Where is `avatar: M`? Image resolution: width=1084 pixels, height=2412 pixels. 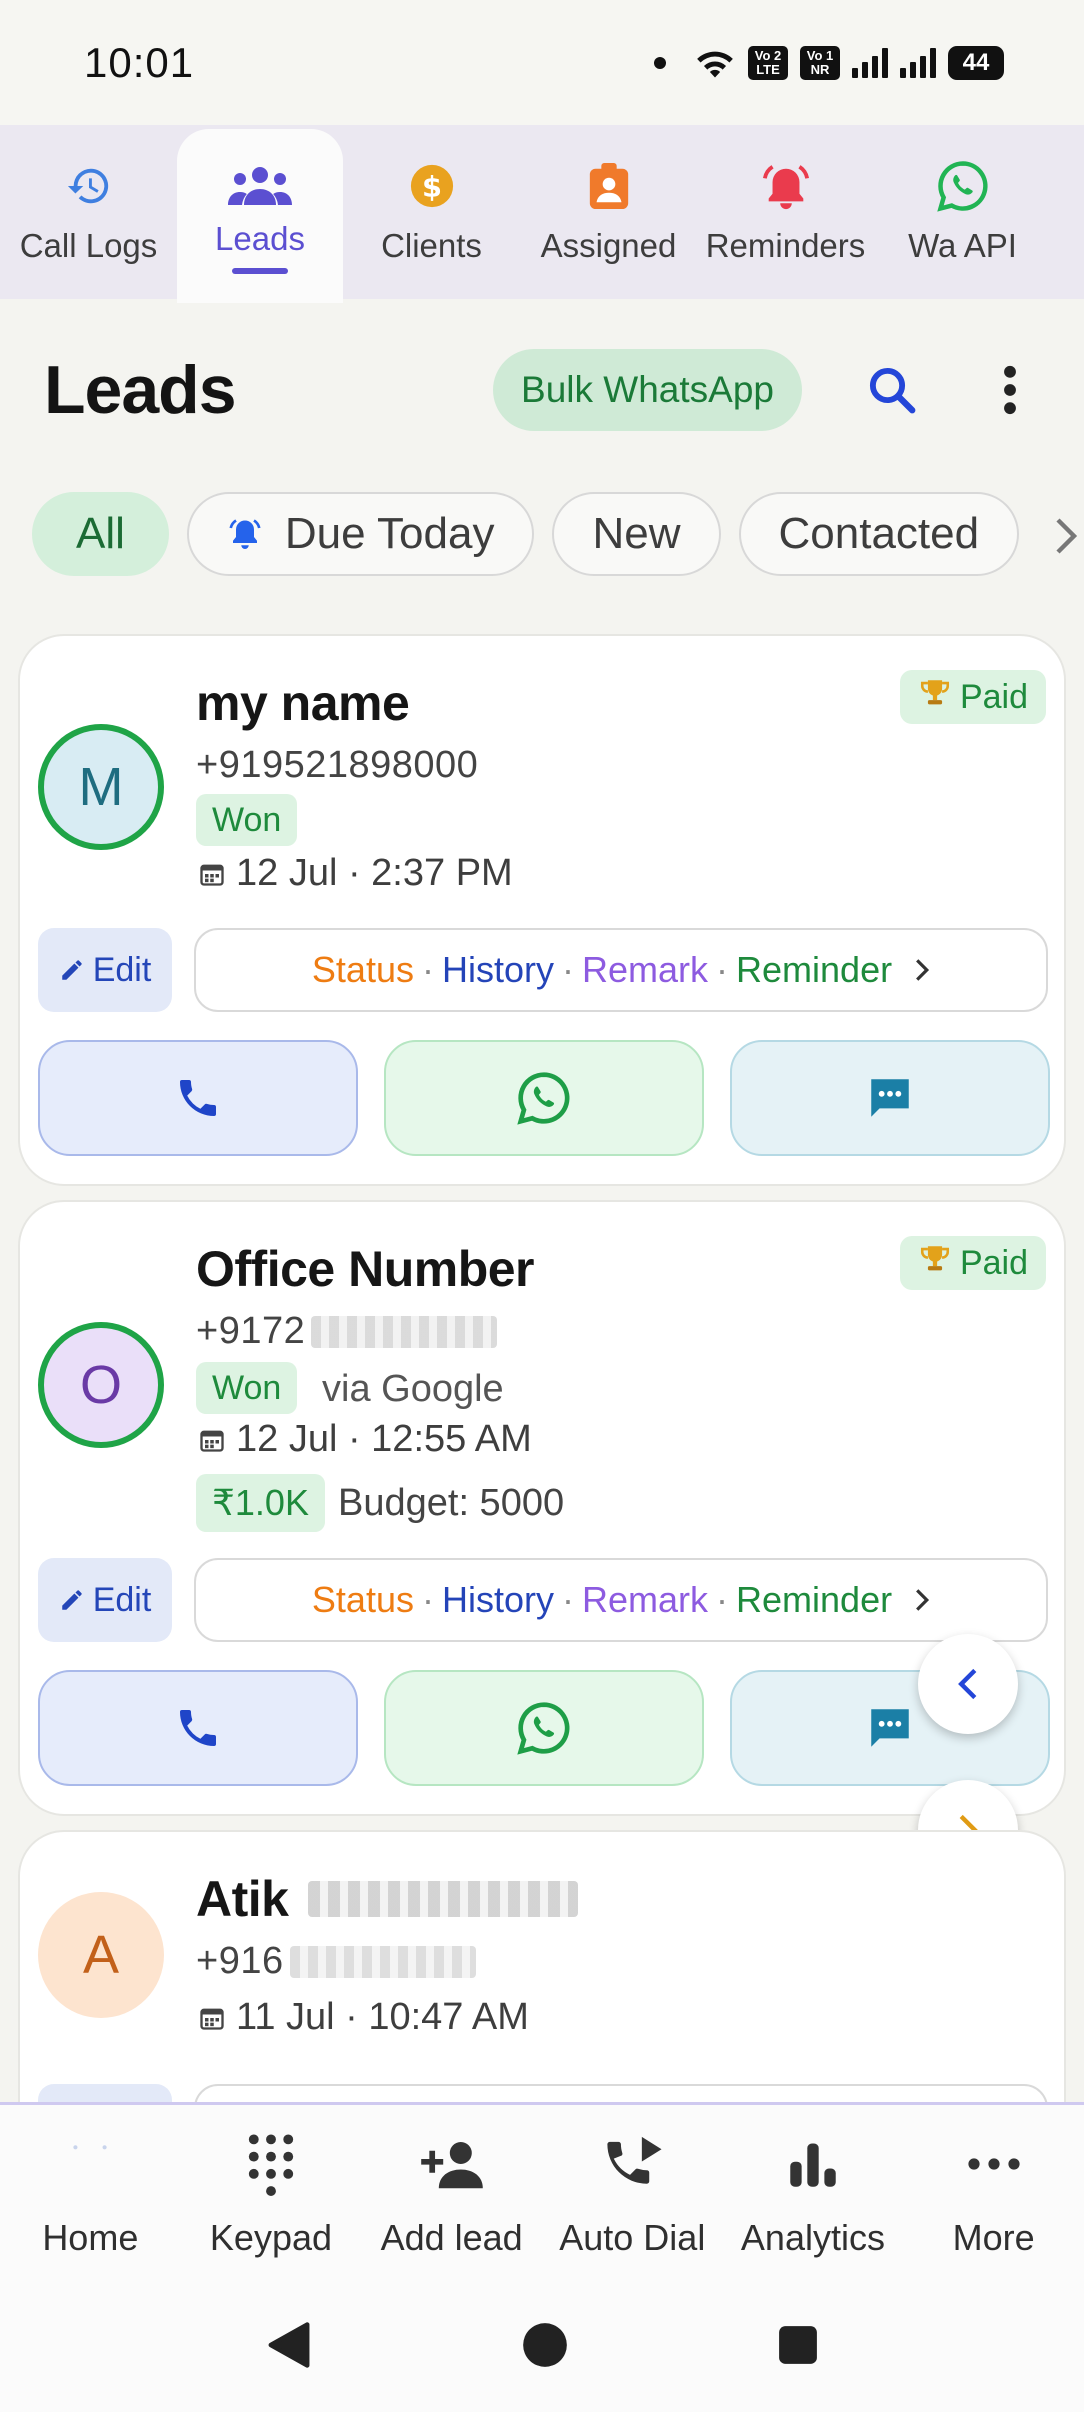 avatar: M is located at coordinates (101, 787).